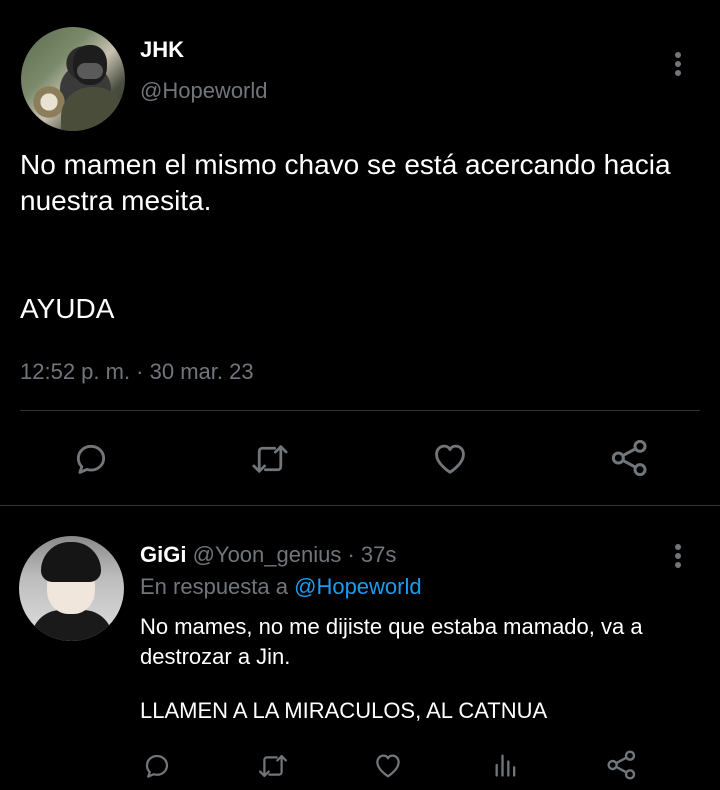 The width and height of the screenshot is (720, 790). I want to click on author-handle: @Hopeworld, so click(204, 91).